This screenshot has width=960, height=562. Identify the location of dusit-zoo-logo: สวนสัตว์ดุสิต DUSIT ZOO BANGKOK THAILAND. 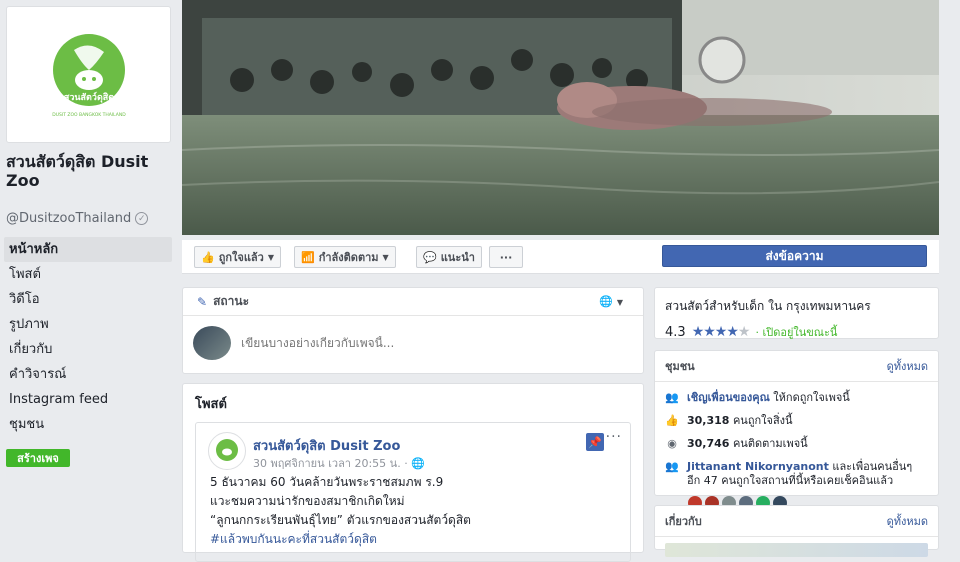
(89, 75).